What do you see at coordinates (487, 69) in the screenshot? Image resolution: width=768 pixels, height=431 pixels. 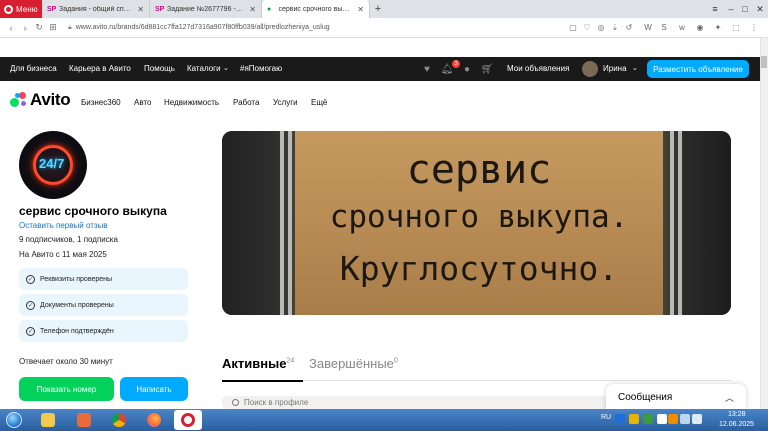 I see `cart-icon: 🛒︎` at bounding box center [487, 69].